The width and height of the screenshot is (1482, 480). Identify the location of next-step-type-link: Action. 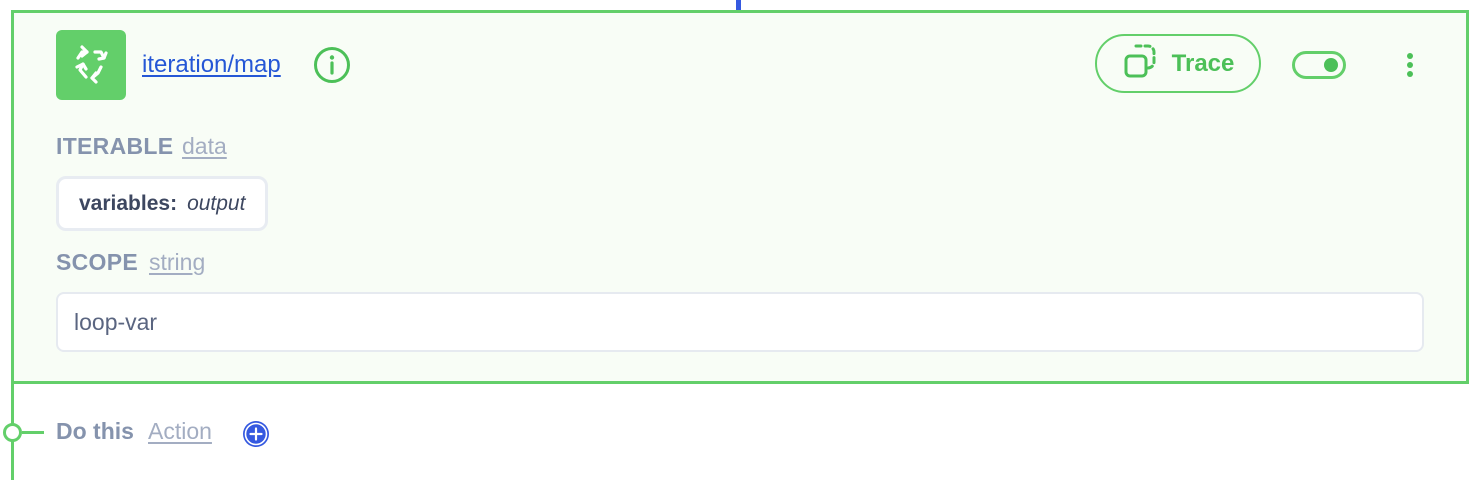
(180, 431).